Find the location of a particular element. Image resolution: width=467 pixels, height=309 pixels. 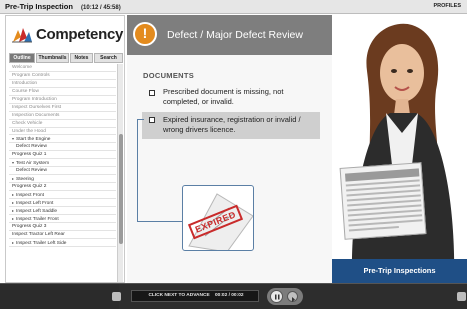

outline-item-label: Inspect Trailer Left Side is located at coordinates (41, 243).